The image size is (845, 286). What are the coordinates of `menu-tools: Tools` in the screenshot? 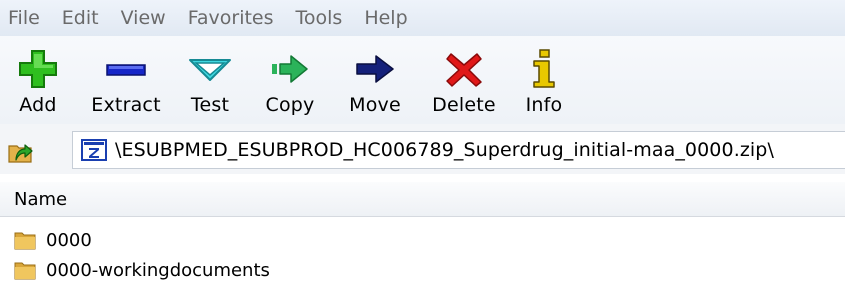 It's located at (318, 18).